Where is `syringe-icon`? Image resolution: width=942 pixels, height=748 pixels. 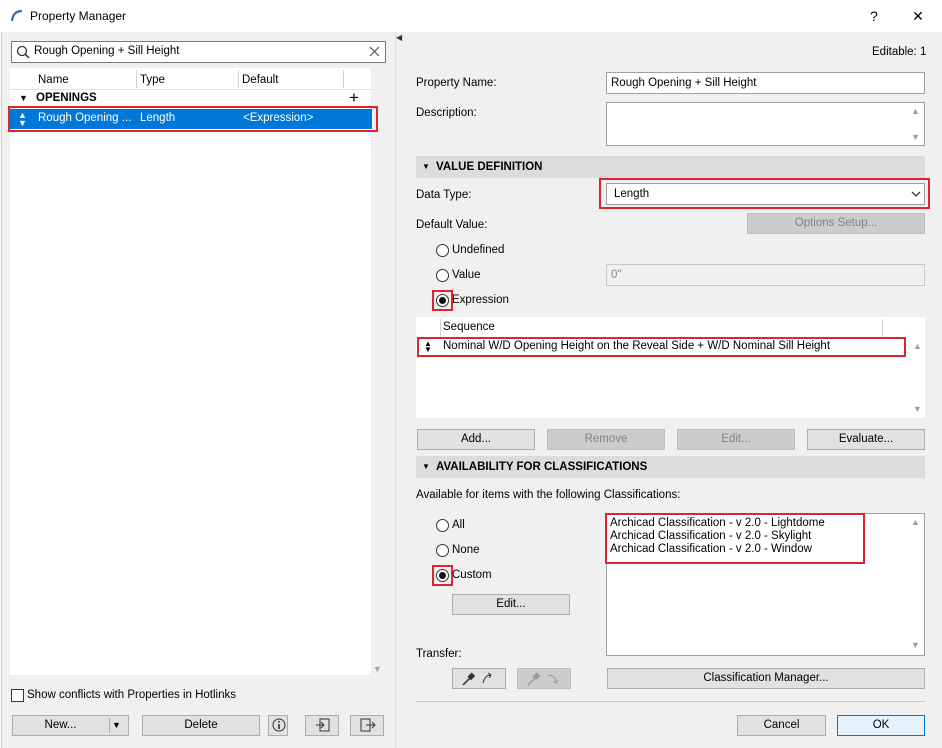
syringe-icon is located at coordinates (543, 679).